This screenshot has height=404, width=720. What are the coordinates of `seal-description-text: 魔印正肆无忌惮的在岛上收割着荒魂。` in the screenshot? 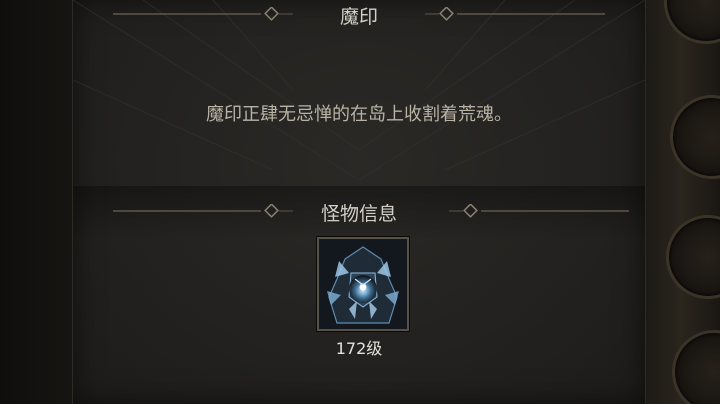 It's located at (359, 114).